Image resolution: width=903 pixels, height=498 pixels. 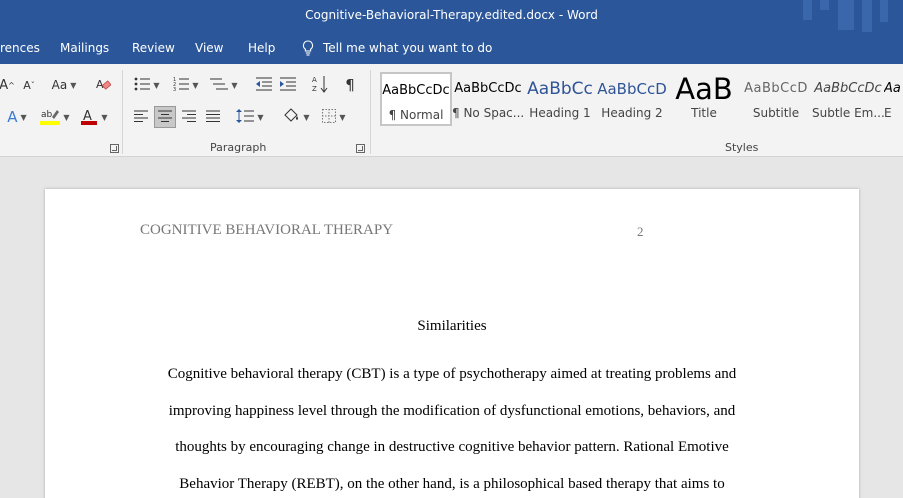 I want to click on bullets-button: ▼, so click(x=147, y=85).